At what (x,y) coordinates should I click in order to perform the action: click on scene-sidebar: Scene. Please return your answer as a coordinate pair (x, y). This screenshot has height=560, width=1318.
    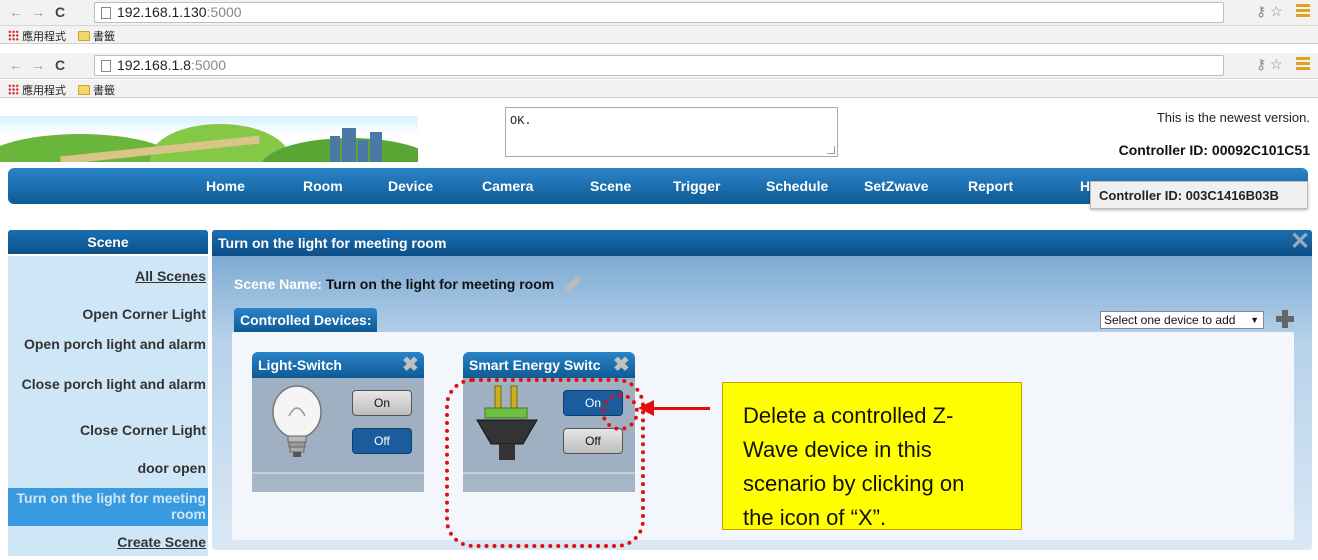
    Looking at the image, I should click on (108, 242).